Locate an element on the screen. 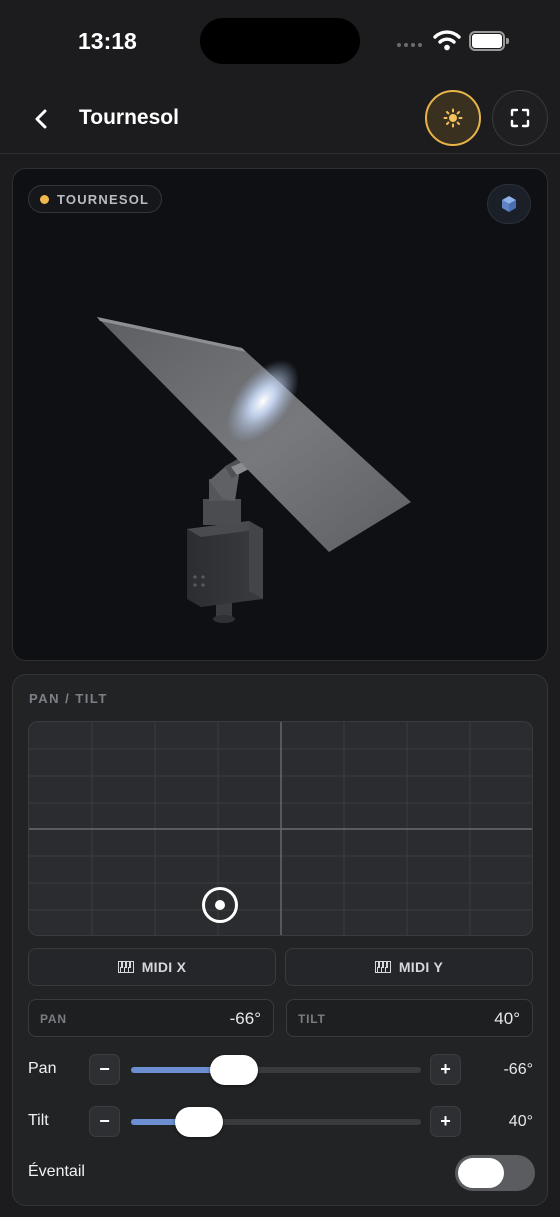 Image resolution: width=560 pixels, height=1217 pixels. pan-slider-row: Pan − + -66° is located at coordinates (281, 1070).